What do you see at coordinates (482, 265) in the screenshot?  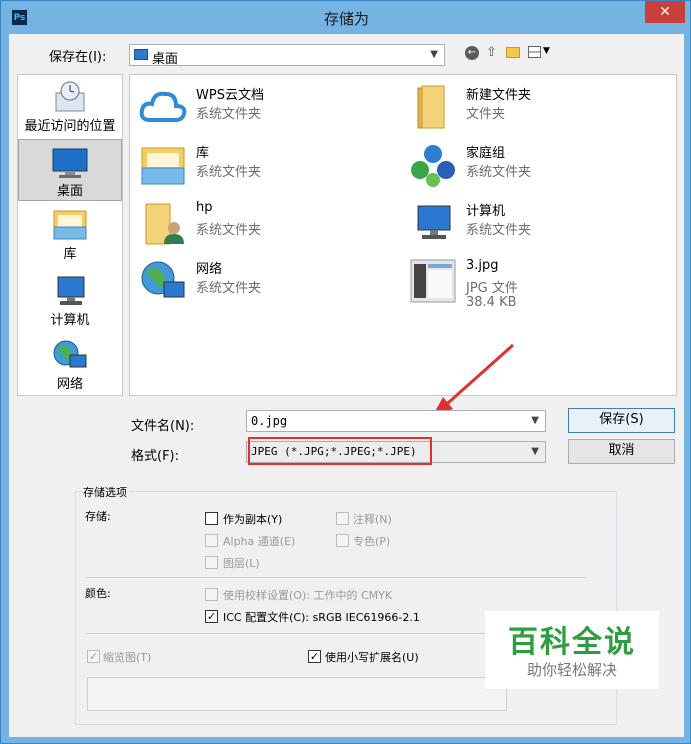 I see `file-name: 3.jpg` at bounding box center [482, 265].